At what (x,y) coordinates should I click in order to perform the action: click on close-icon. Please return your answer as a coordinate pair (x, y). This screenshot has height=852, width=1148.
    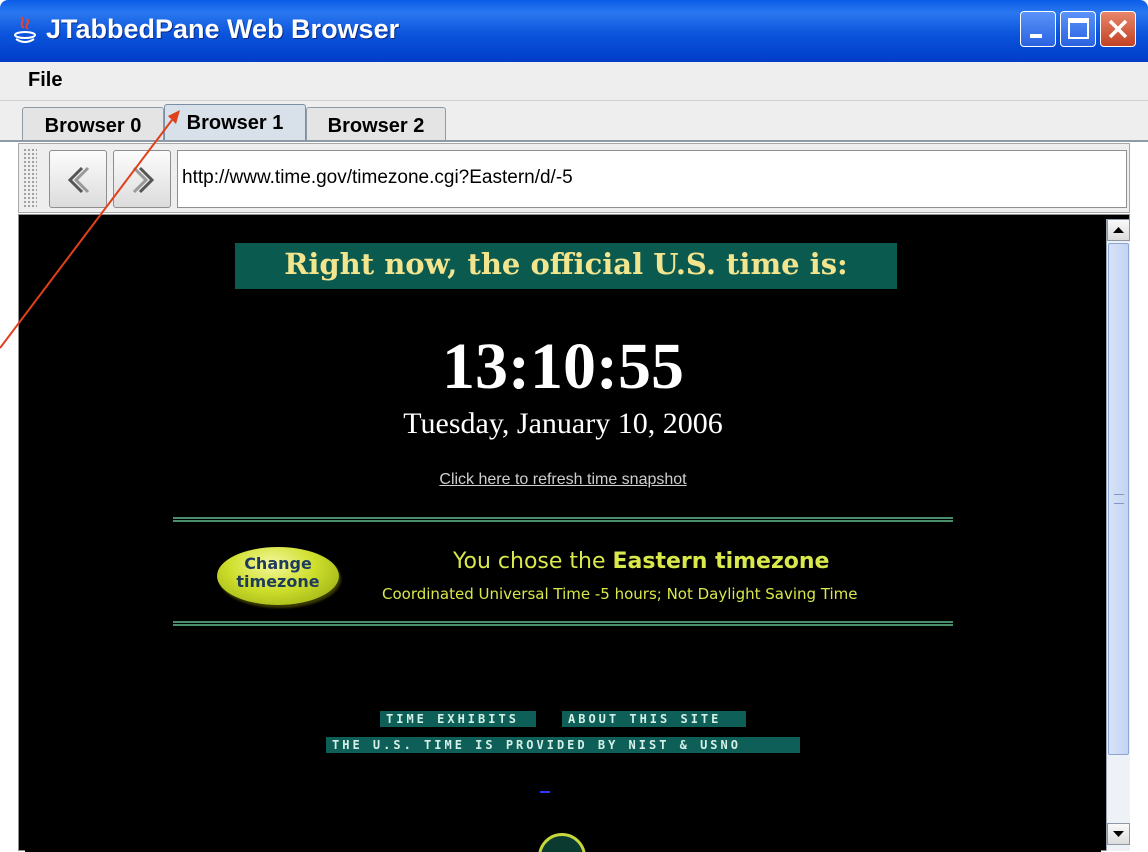
    Looking at the image, I should click on (1118, 29).